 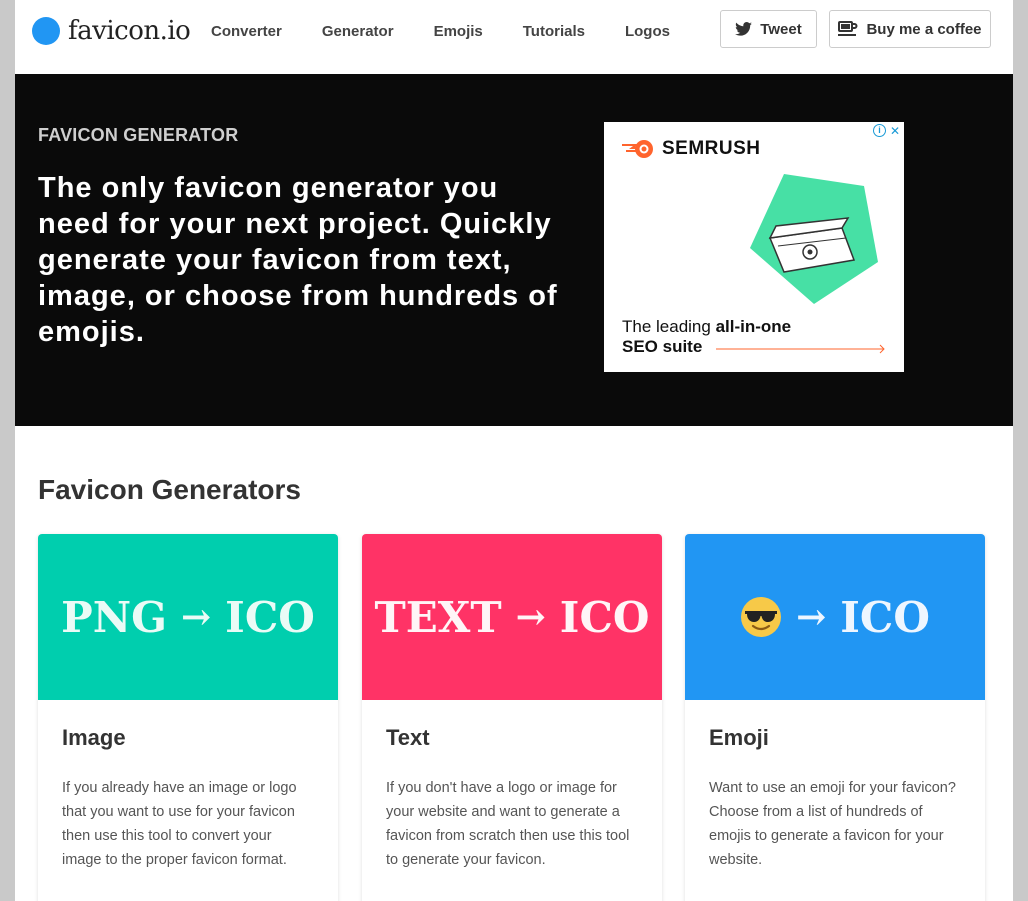 What do you see at coordinates (848, 28) in the screenshot?
I see `coffee-cup-icon` at bounding box center [848, 28].